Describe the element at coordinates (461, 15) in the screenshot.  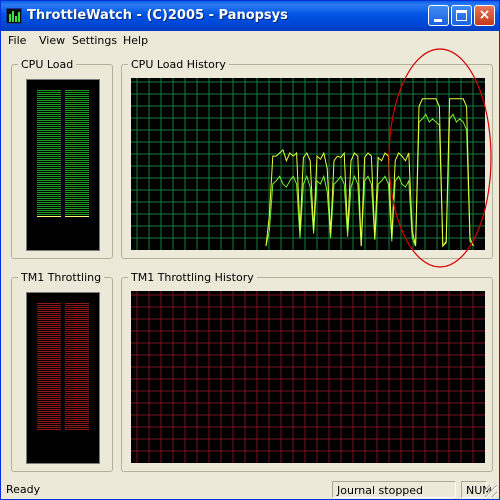
I see `maximize-button` at that location.